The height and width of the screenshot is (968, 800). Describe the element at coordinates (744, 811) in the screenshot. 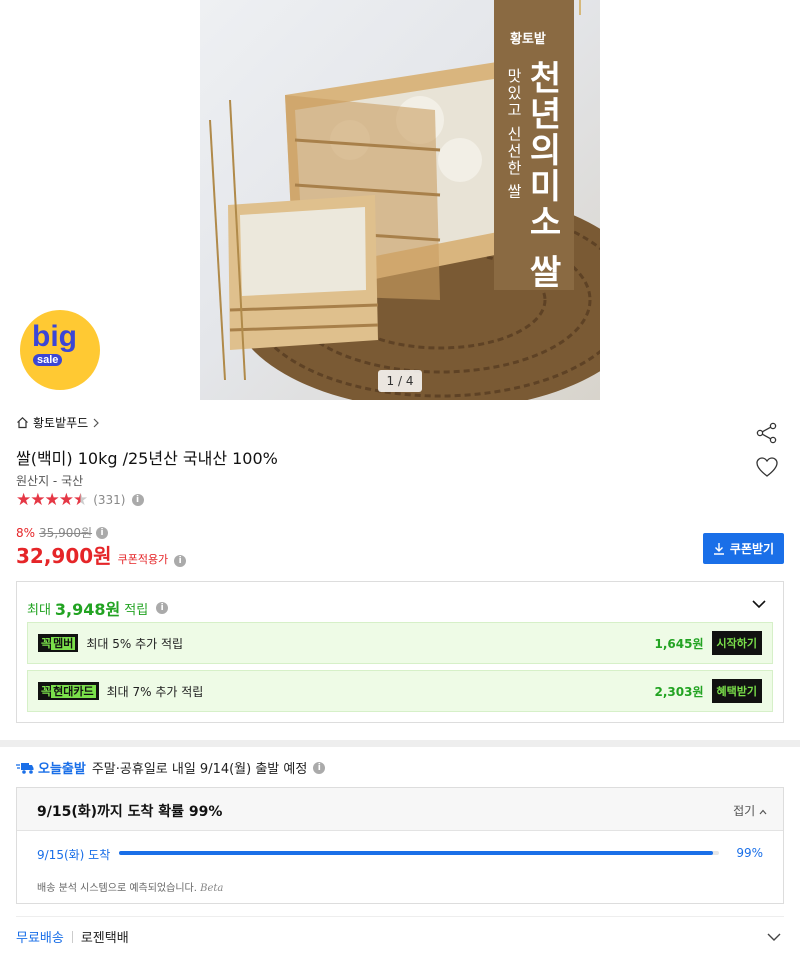

I see `fold-label: 접기` at that location.